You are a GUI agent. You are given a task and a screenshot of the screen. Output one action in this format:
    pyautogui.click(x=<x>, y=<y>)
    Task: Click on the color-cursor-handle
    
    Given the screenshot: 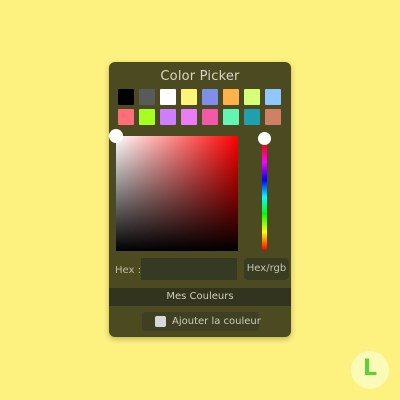 What is the action you would take?
    pyautogui.click(x=116, y=136)
    